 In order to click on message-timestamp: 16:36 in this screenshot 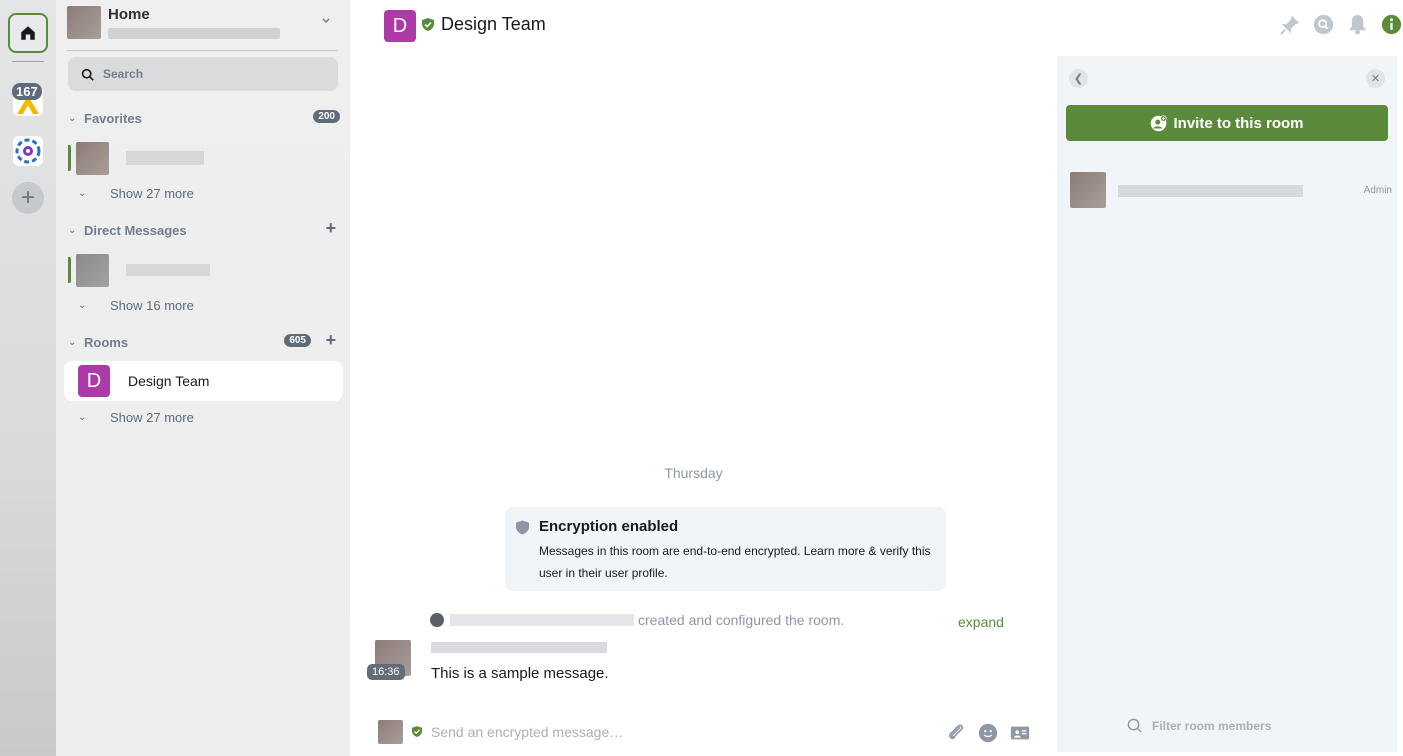, I will do `click(386, 672)`.